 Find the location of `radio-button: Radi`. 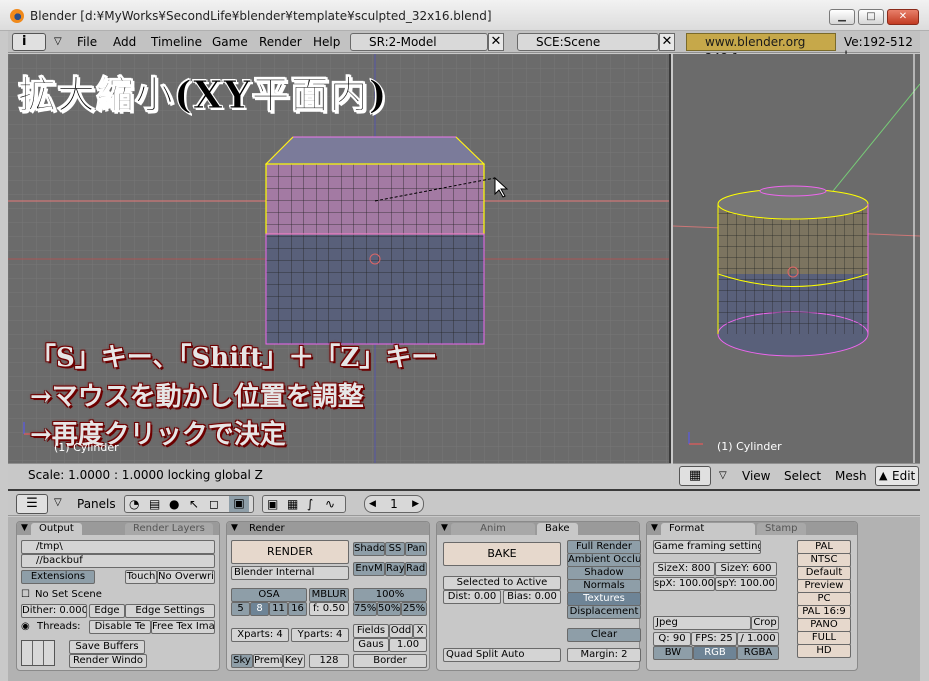

radio-button: Radi is located at coordinates (416, 569).